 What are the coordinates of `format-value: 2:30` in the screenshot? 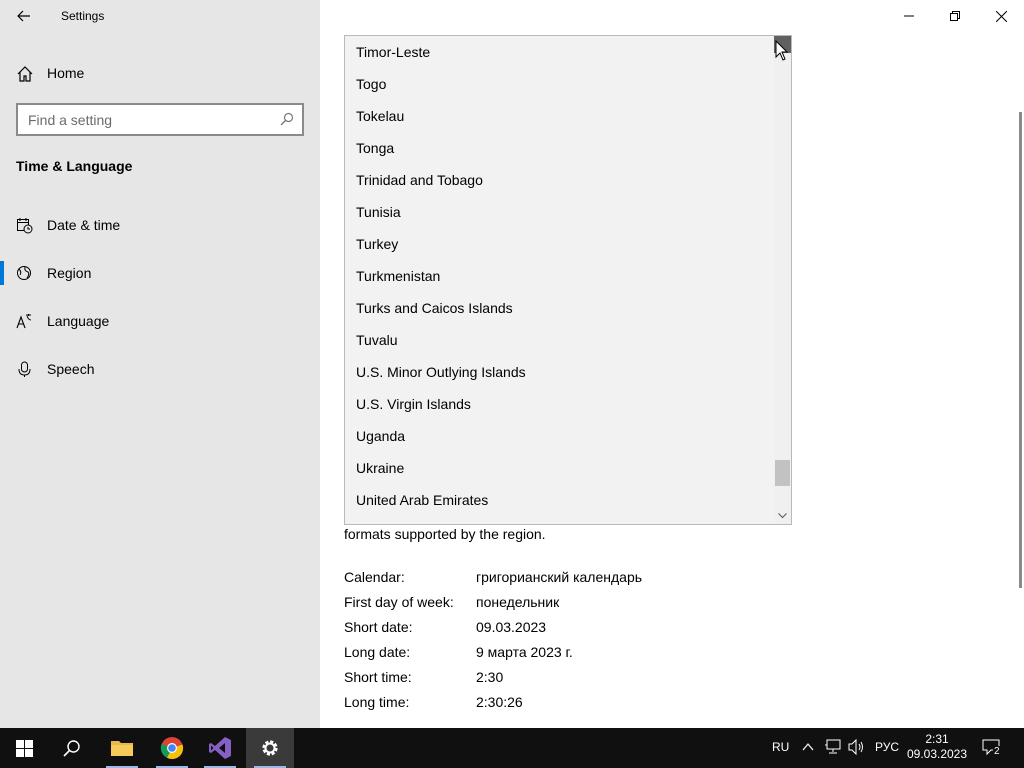 It's located at (490, 677).